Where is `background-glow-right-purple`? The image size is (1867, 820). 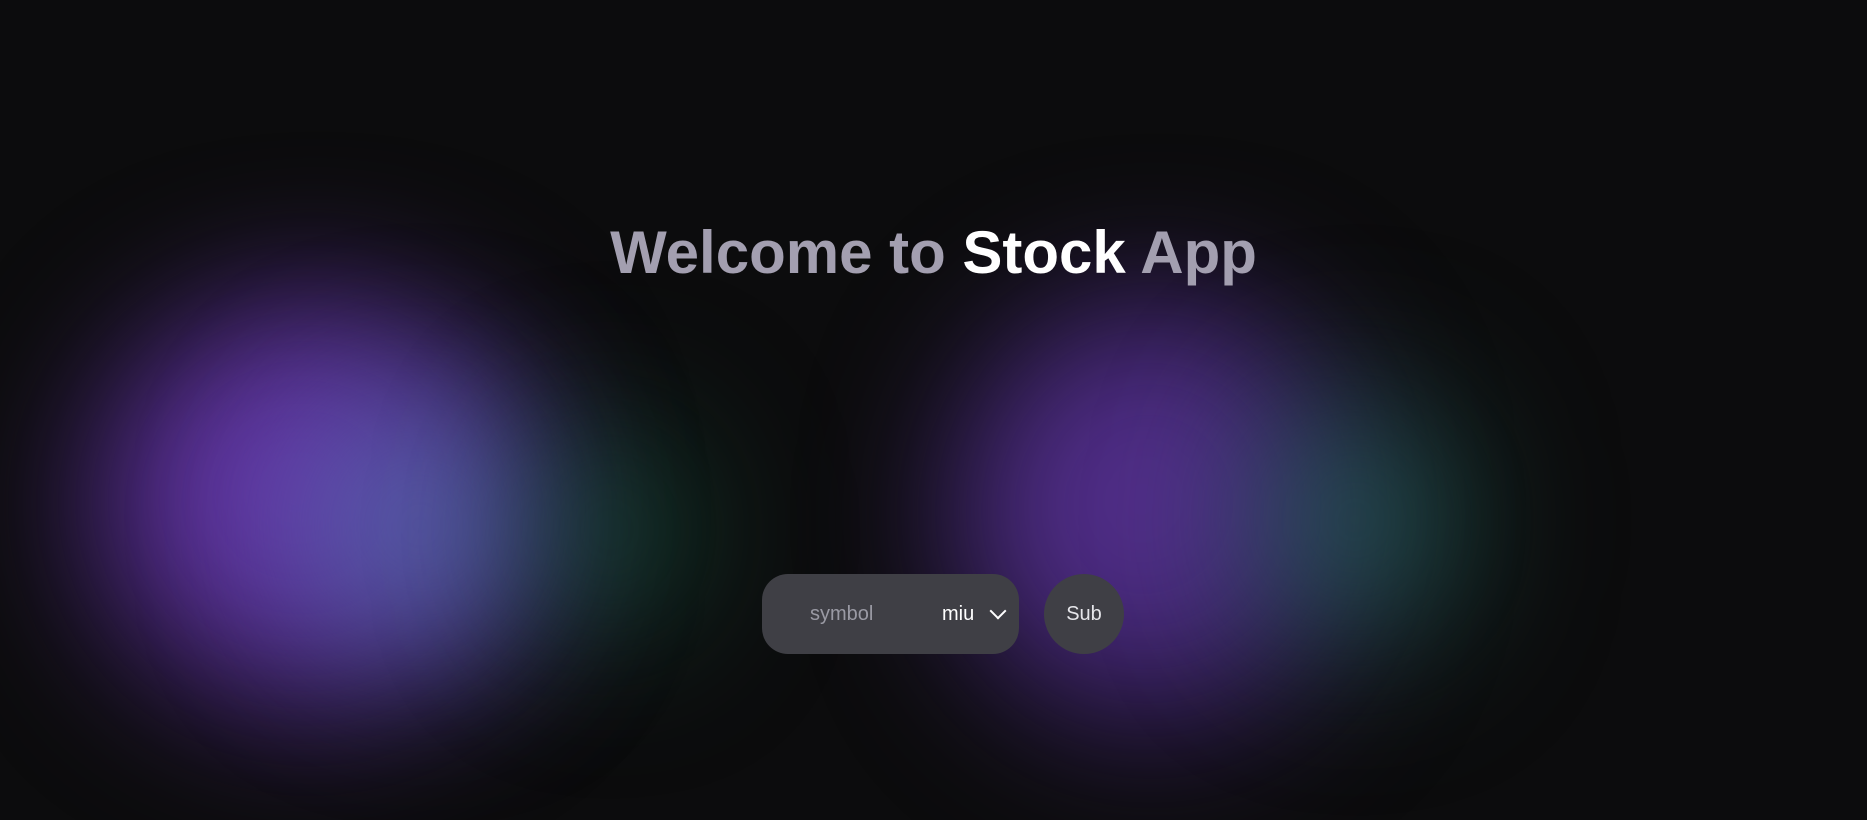
background-glow-right-purple is located at coordinates (1160, 520).